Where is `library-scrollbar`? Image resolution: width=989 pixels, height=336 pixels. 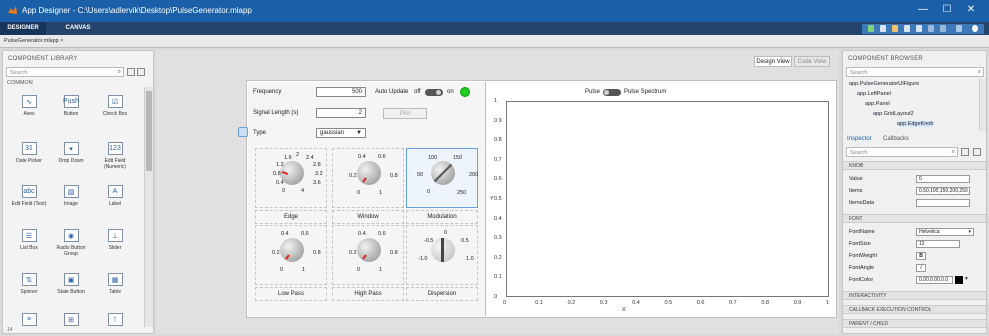
library-scrollbar is located at coordinates (148, 207).